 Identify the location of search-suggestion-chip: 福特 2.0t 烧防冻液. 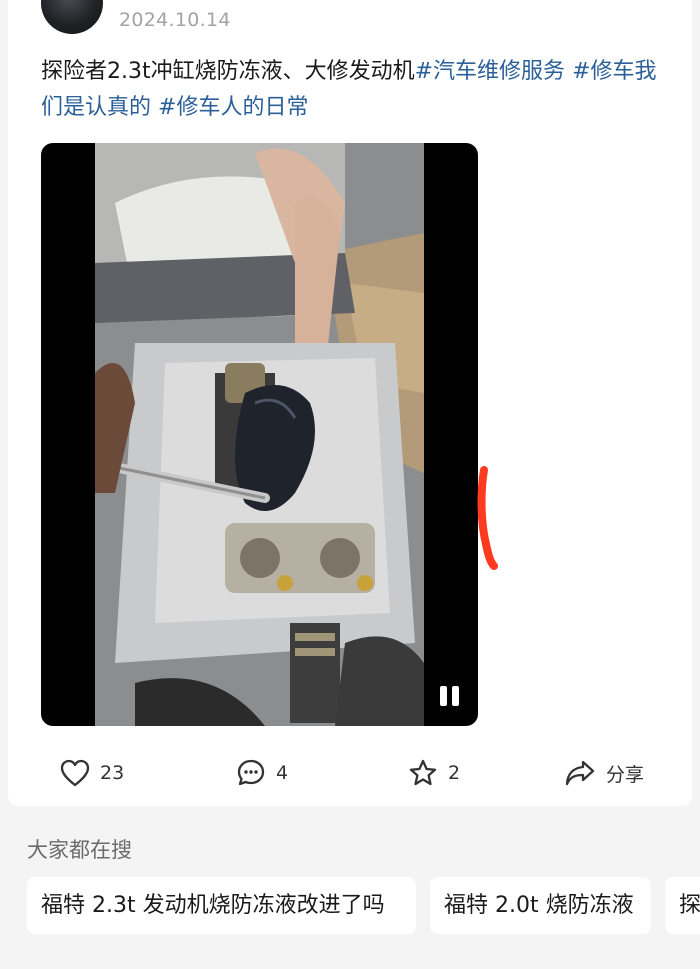
(540, 905).